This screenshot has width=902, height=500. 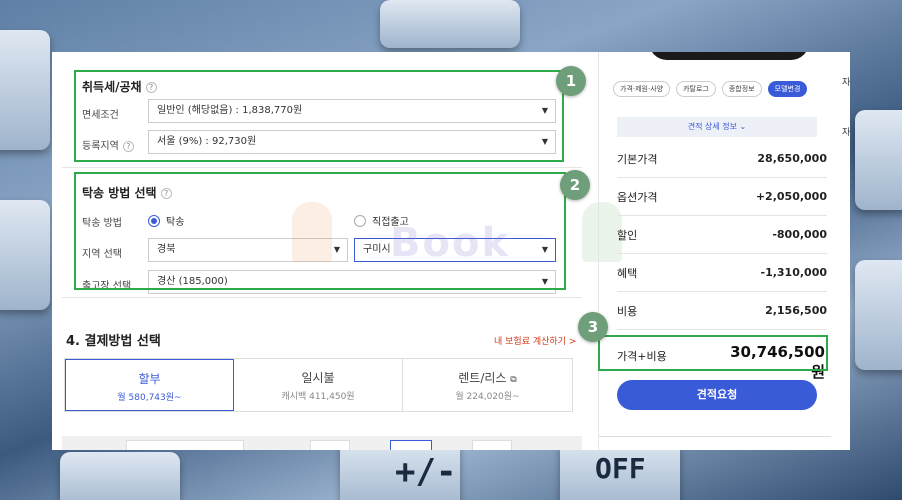 What do you see at coordinates (791, 196) in the screenshot?
I see `price-row-value: +2,050,000` at bounding box center [791, 196].